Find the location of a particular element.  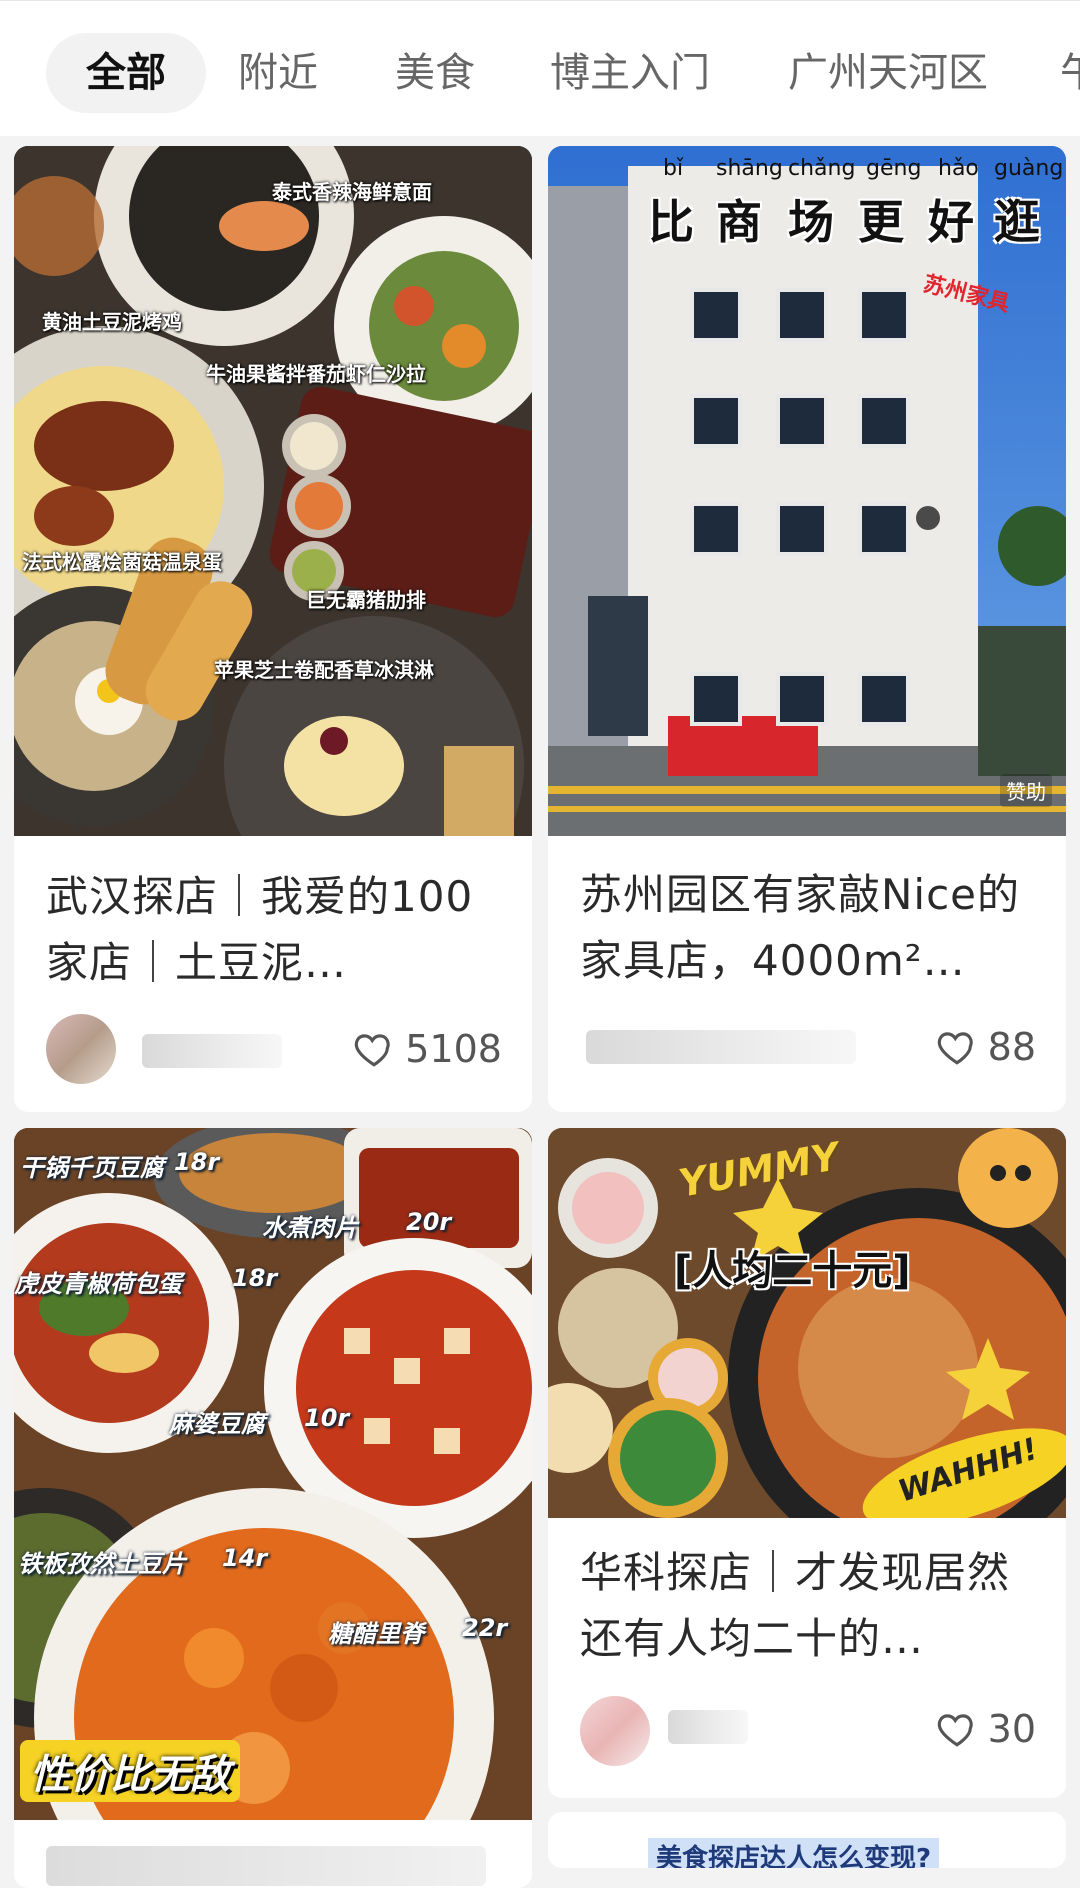

category-tab-bar: 全部 附近 美食 博主入门 广州天河区 午 is located at coordinates (540, 68).